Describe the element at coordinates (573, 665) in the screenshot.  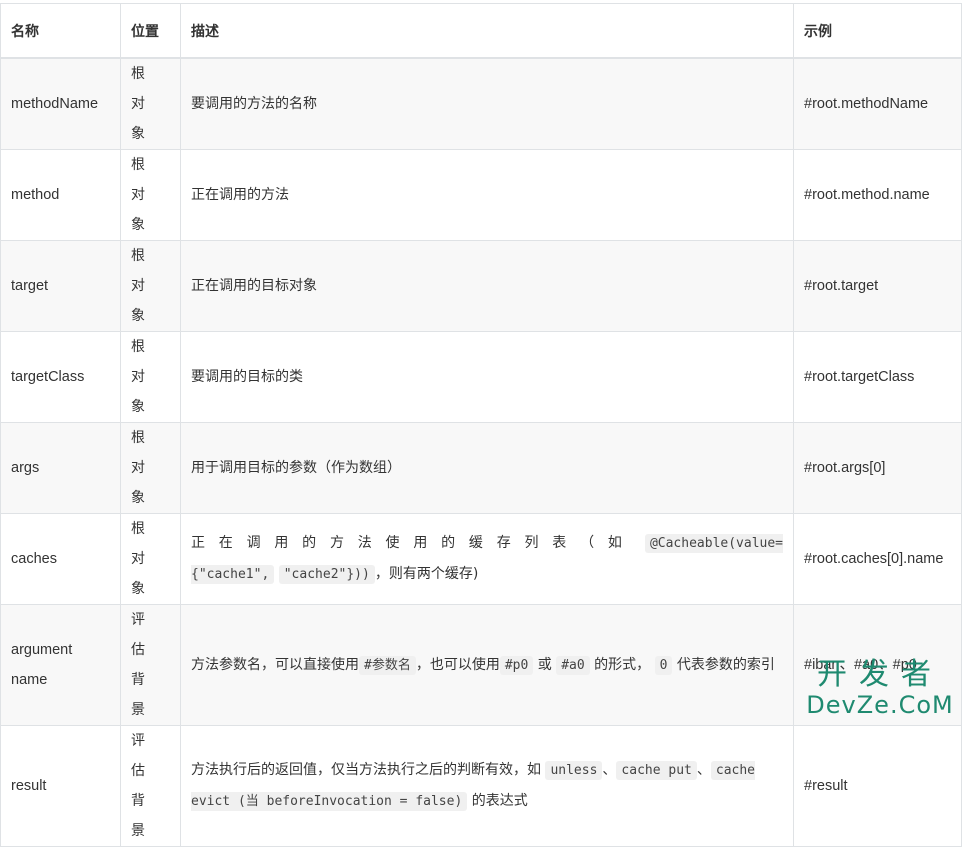
I see `inline-code: #a0` at that location.